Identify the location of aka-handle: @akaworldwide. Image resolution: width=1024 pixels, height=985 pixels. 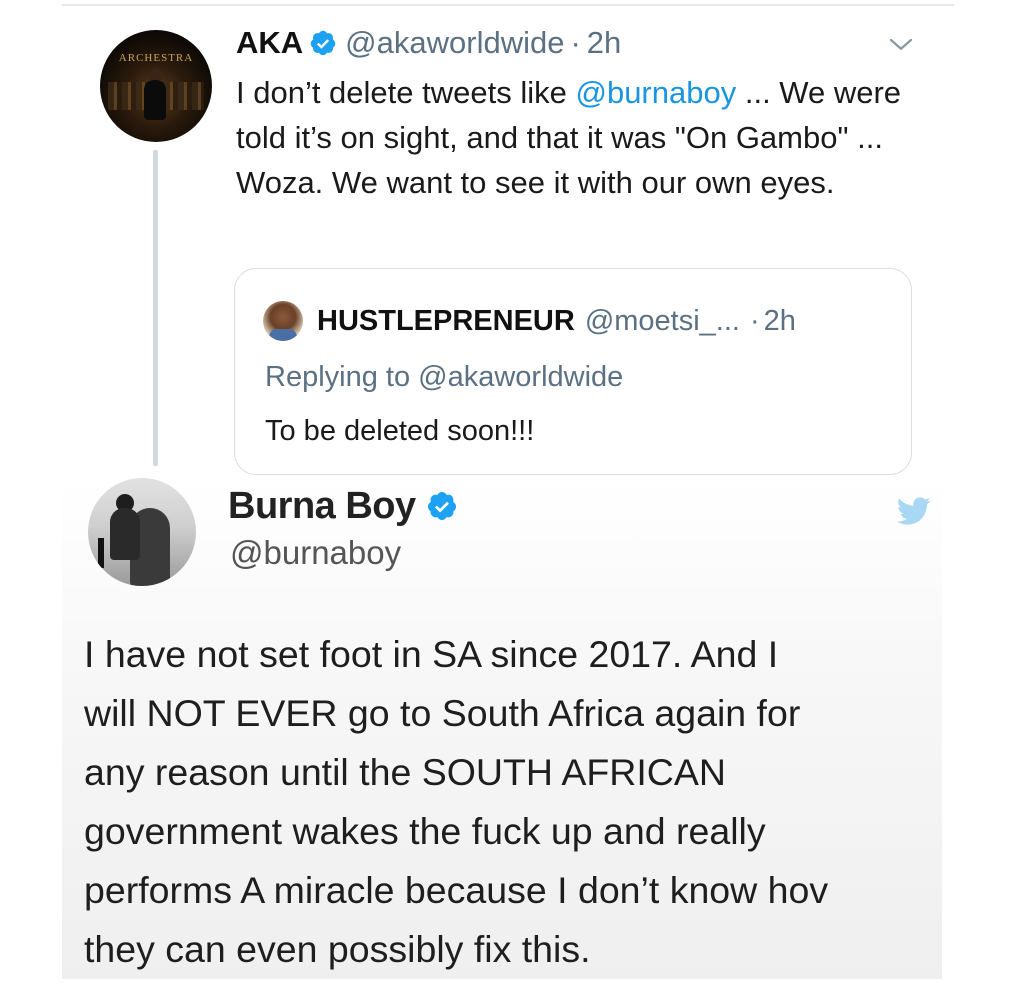
(454, 43).